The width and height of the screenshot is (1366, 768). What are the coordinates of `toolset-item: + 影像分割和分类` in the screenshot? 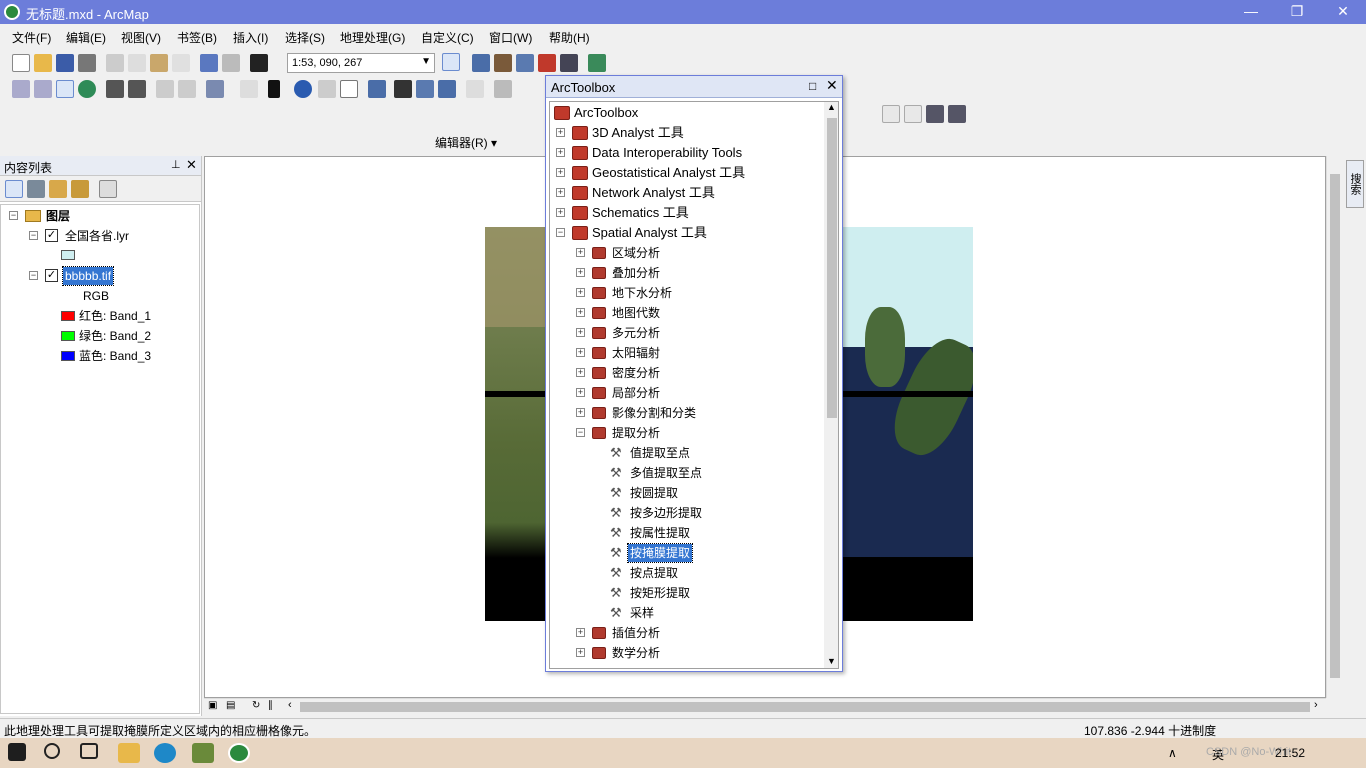 It's located at (696, 413).